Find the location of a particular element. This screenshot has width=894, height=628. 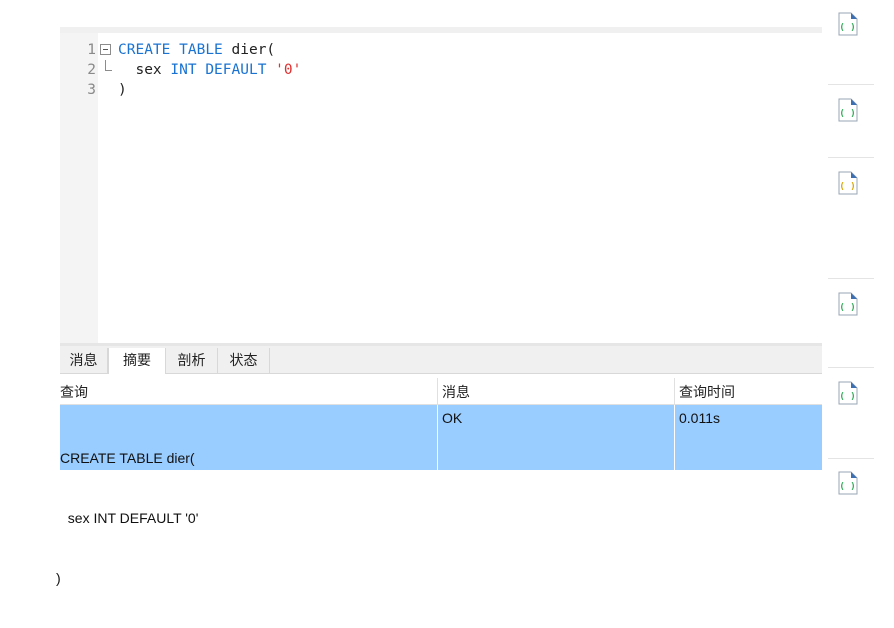

code-text: sex INT DEFAULT '0' is located at coordinates (209, 70).